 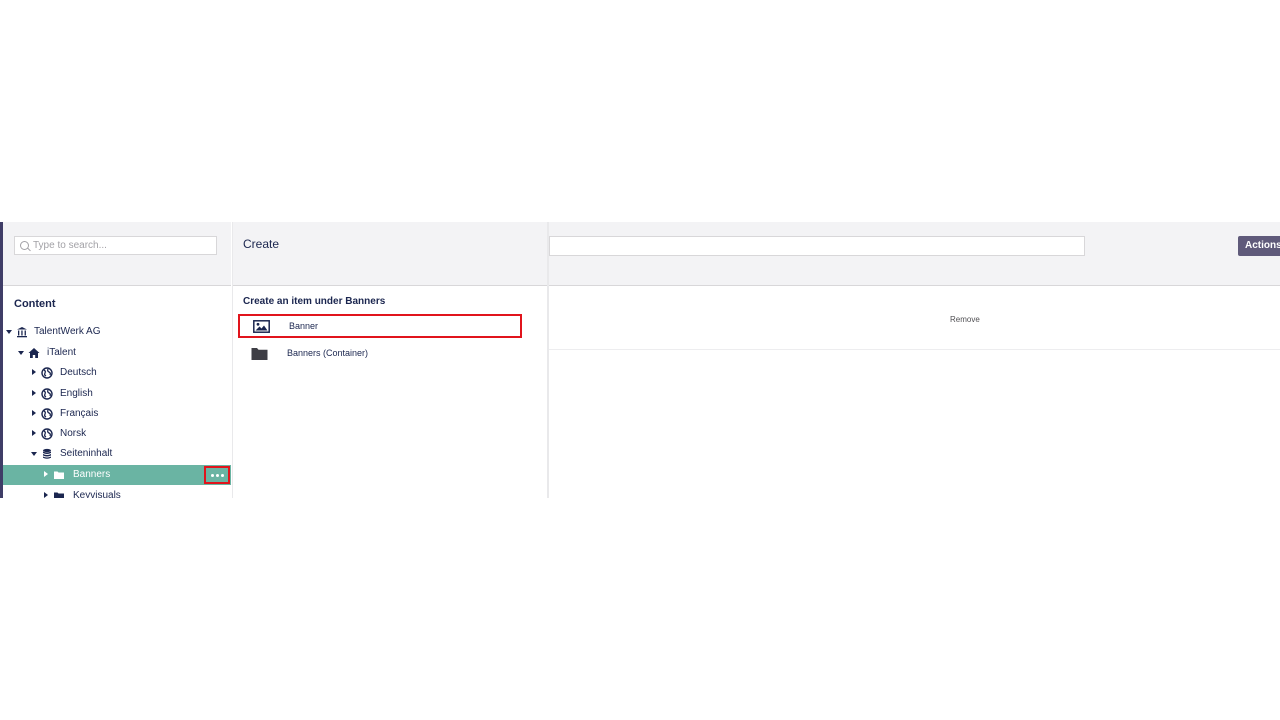 I want to click on database-icon, so click(x=47, y=453).